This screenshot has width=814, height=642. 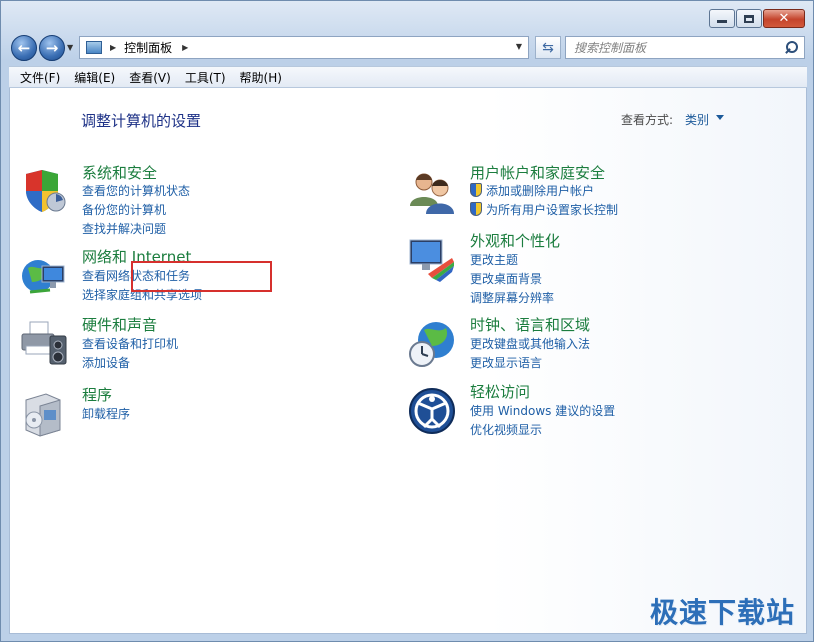 I want to click on close-icon: ✕, so click(x=784, y=18).